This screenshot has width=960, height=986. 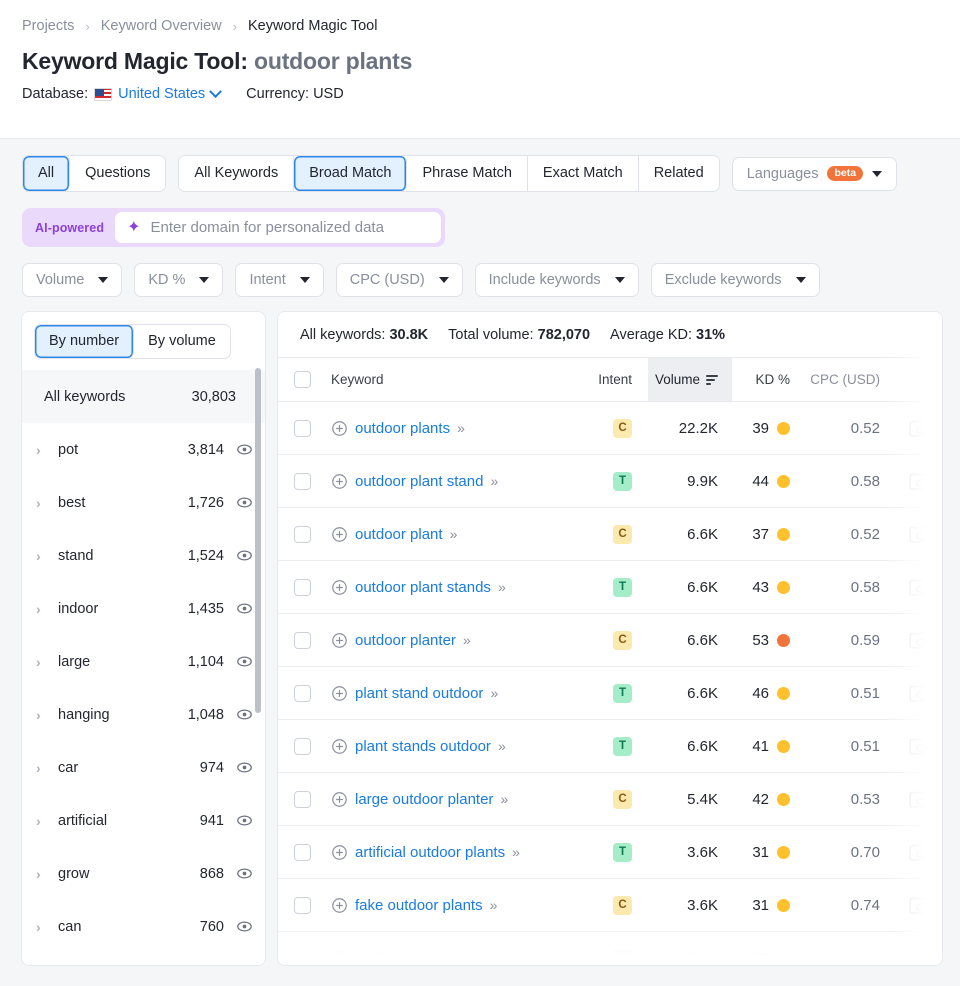 What do you see at coordinates (678, 173) in the screenshot?
I see `tab-related: Related` at bounding box center [678, 173].